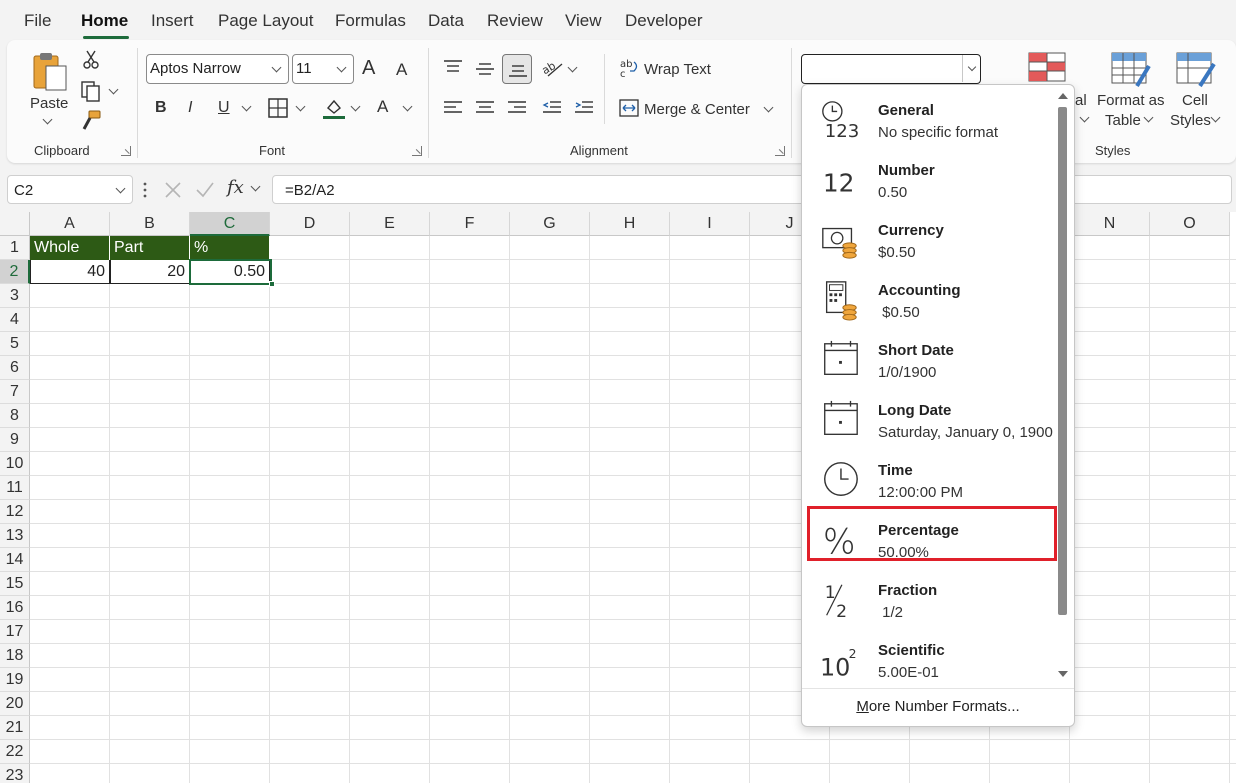  I want to click on row-header-18: 18, so click(15, 656).